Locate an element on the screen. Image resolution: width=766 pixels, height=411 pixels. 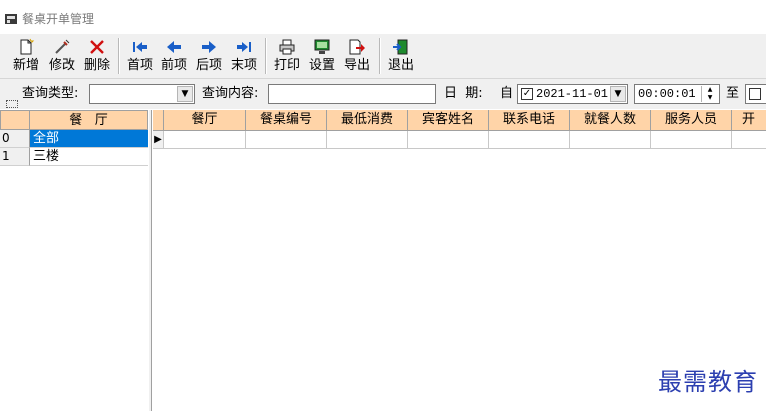
restaurant-column-header: 餐 厅 is located at coordinates (88, 120).